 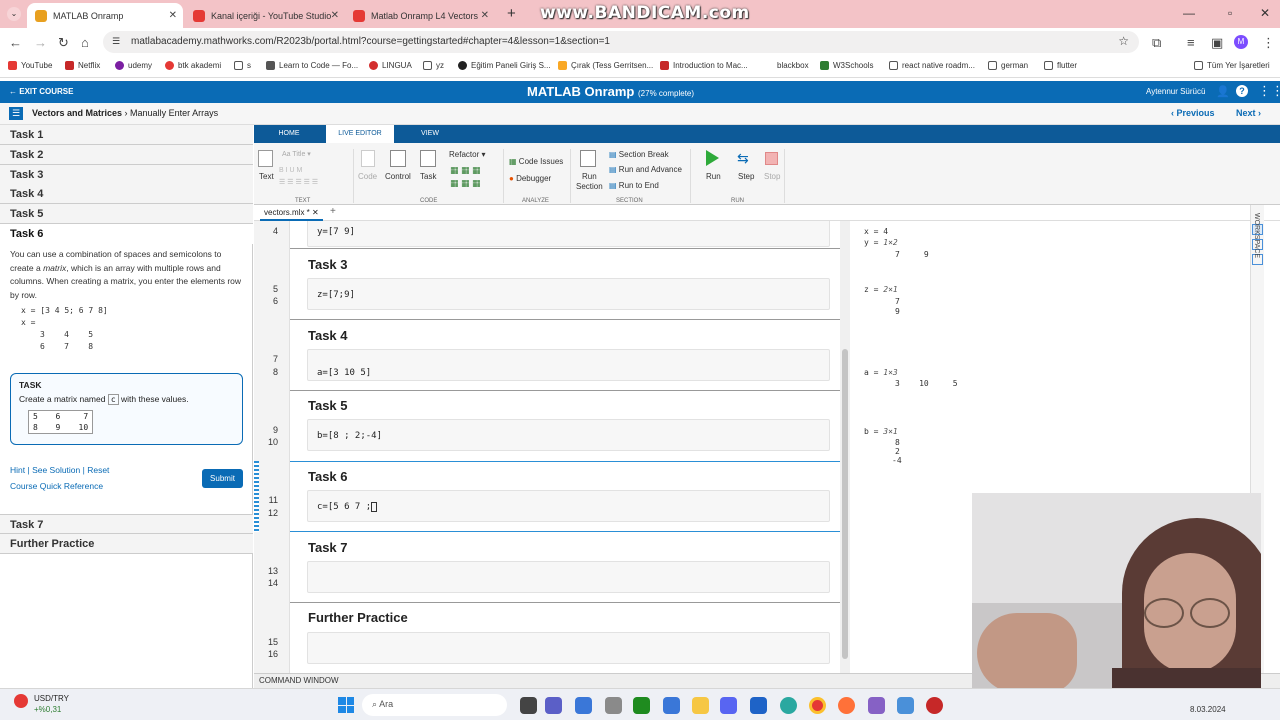 I want to click on run-button: Run, so click(x=713, y=176).